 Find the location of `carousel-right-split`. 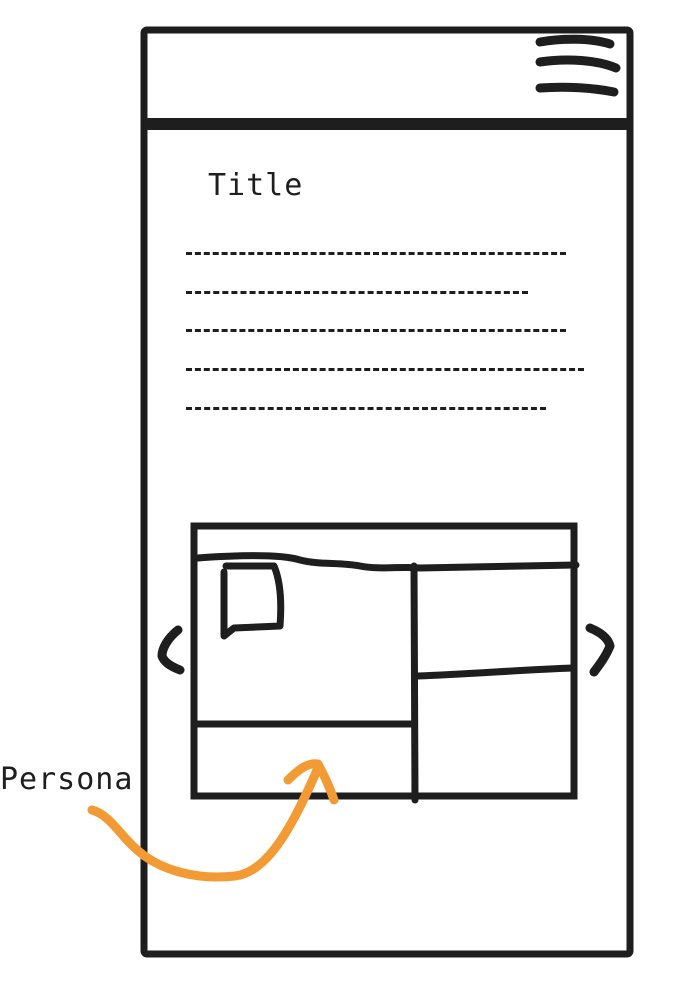

carousel-right-split is located at coordinates (495, 672).